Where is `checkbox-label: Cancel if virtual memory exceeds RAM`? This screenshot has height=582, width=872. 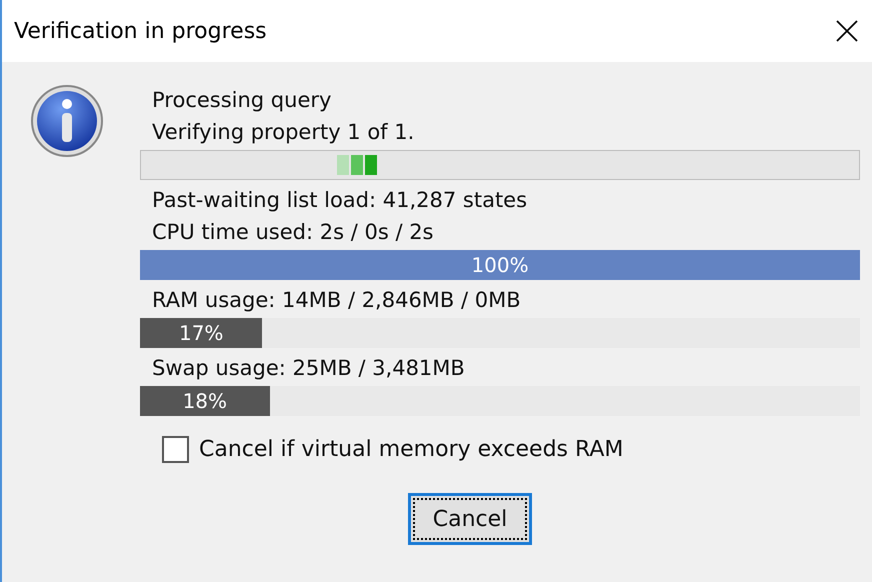 checkbox-label: Cancel if virtual memory exceeds RAM is located at coordinates (411, 449).